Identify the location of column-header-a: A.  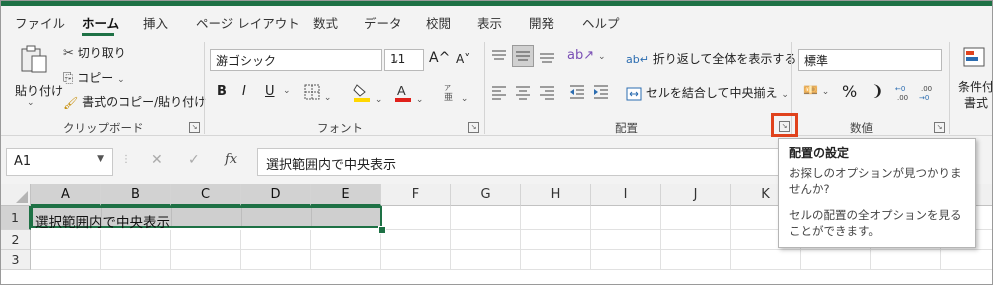
(66, 195).